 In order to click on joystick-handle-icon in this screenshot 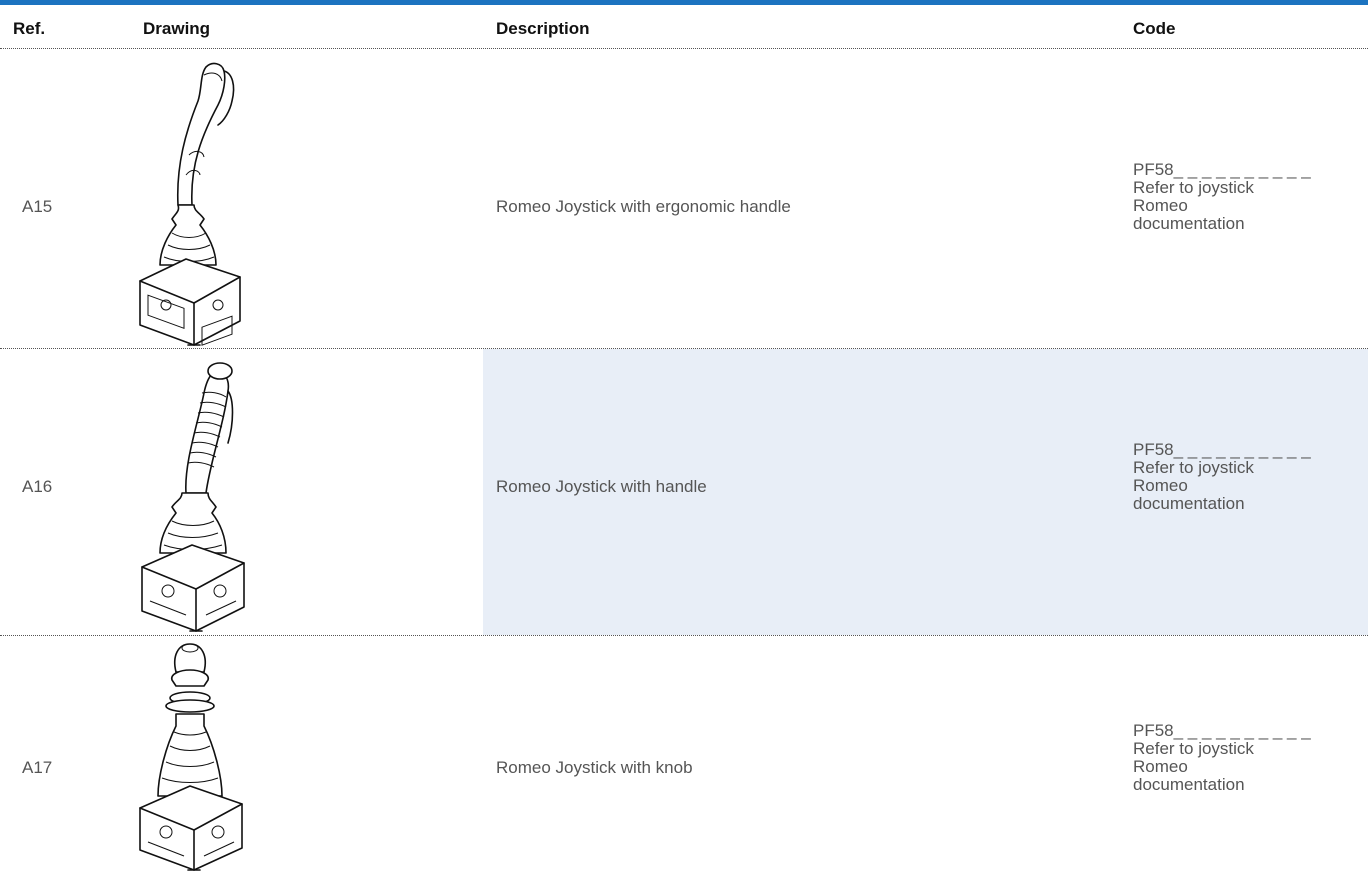, I will do `click(190, 495)`.